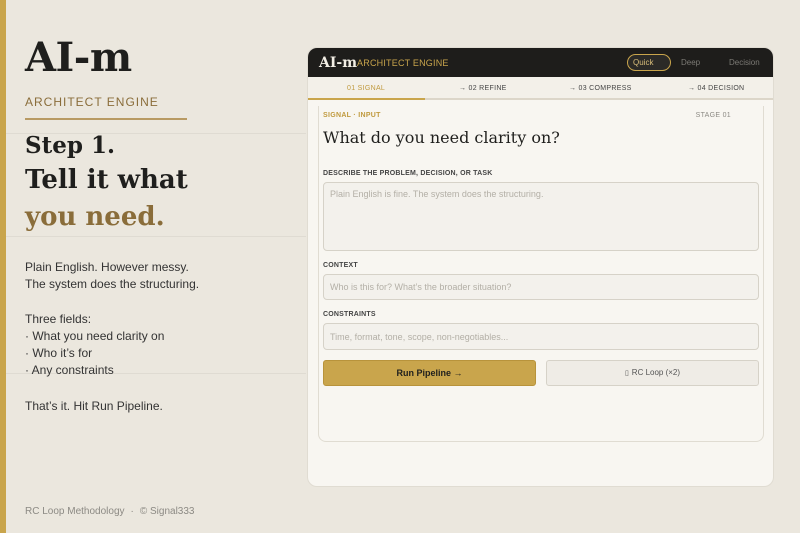 Image resolution: width=800 pixels, height=533 pixels. I want to click on constraints-label: CONSTRAINTS, so click(349, 314).